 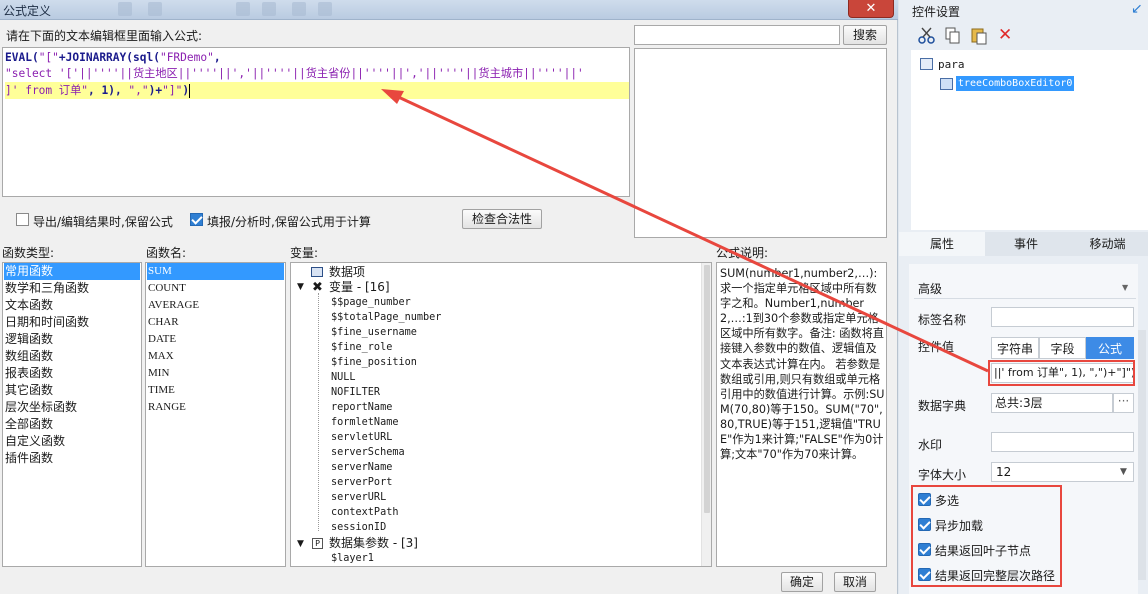 I want to click on variables-scrollbar, so click(x=706, y=414).